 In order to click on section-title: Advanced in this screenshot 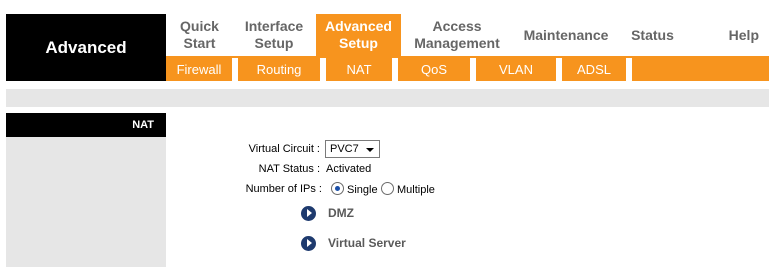, I will do `click(86, 47)`.